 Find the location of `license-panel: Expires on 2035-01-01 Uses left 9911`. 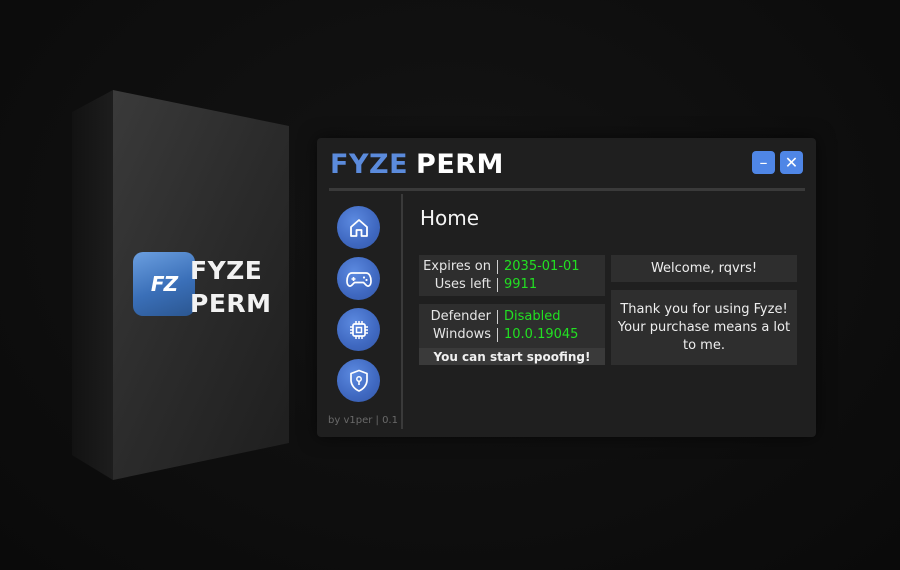

license-panel: Expires on 2035-01-01 Uses left 9911 is located at coordinates (512, 275).